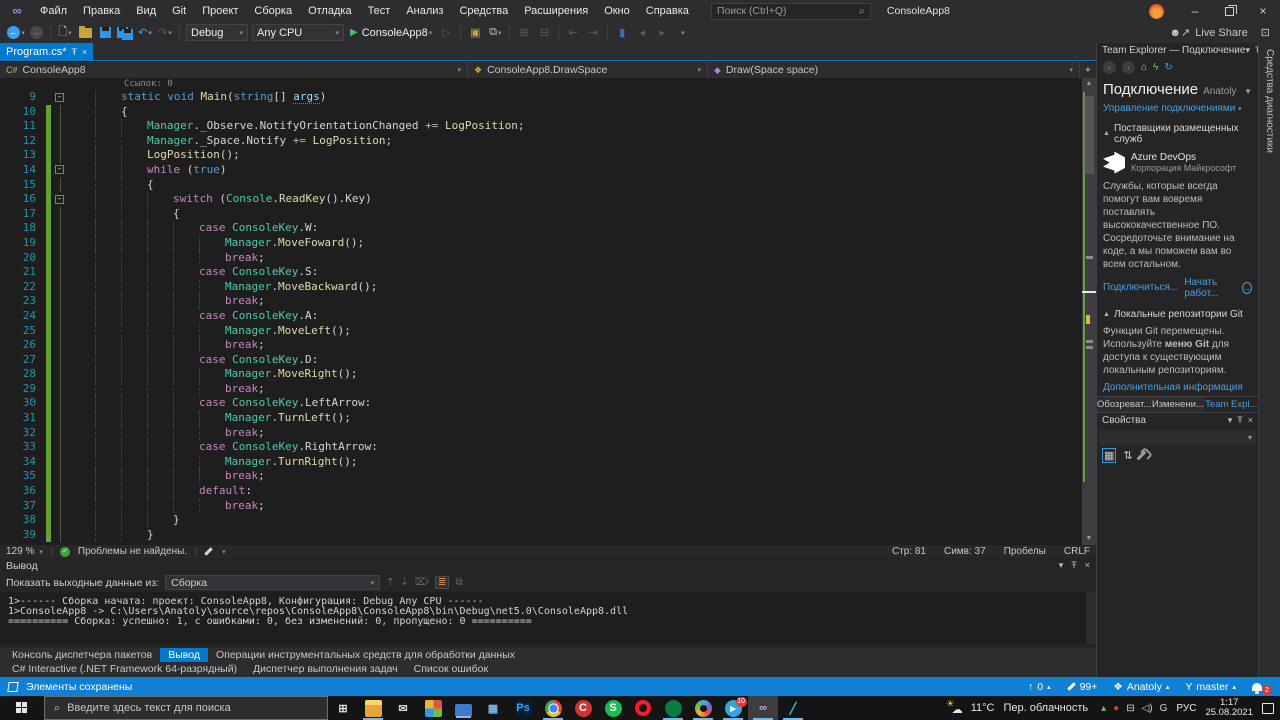  What do you see at coordinates (220, 11) in the screenshot?
I see `menu-проект: Проект` at bounding box center [220, 11].